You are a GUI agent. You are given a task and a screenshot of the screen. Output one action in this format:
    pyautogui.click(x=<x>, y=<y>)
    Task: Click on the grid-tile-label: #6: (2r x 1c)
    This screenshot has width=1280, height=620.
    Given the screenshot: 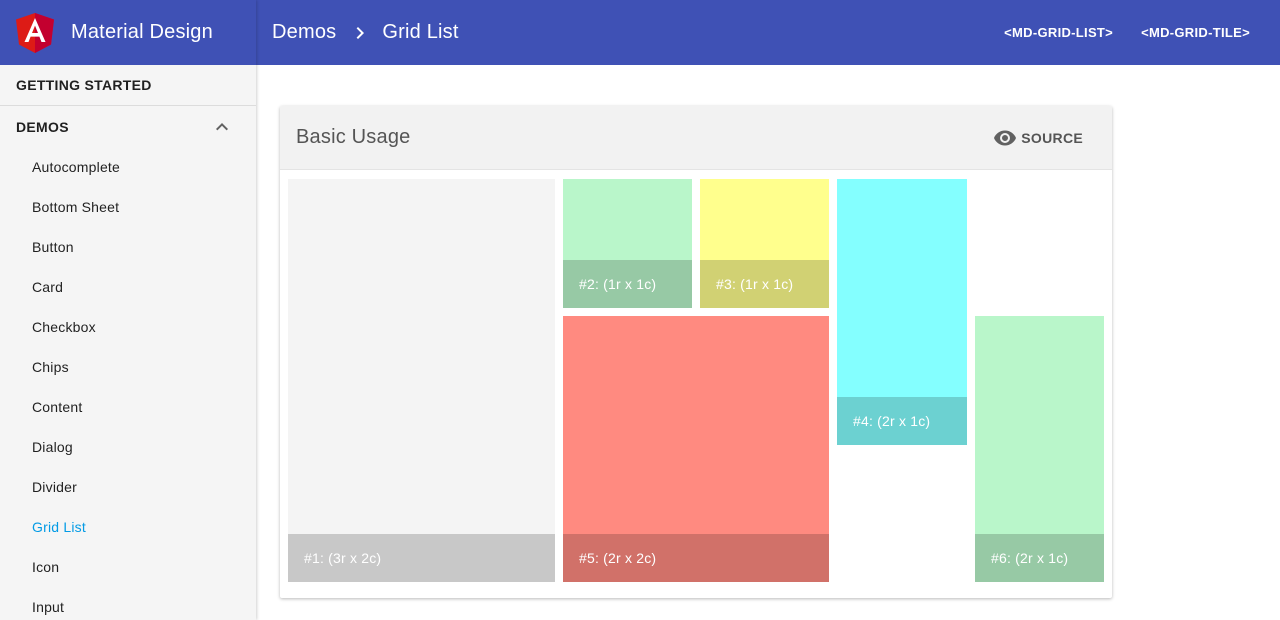 What is the action you would take?
    pyautogui.click(x=1030, y=558)
    